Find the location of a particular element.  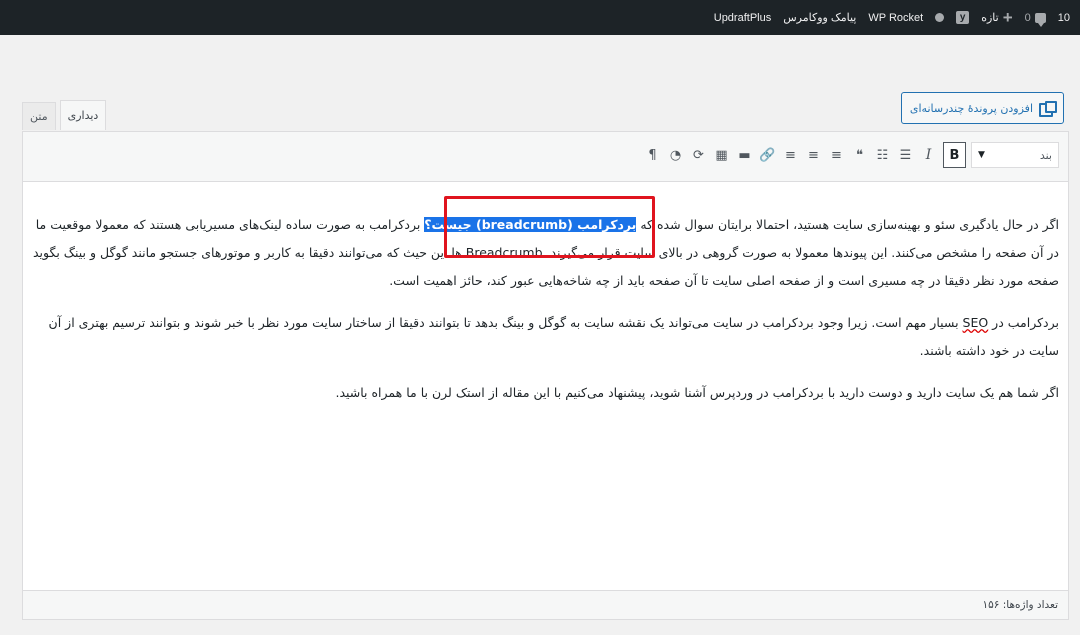

dot-icon is located at coordinates (940, 17).